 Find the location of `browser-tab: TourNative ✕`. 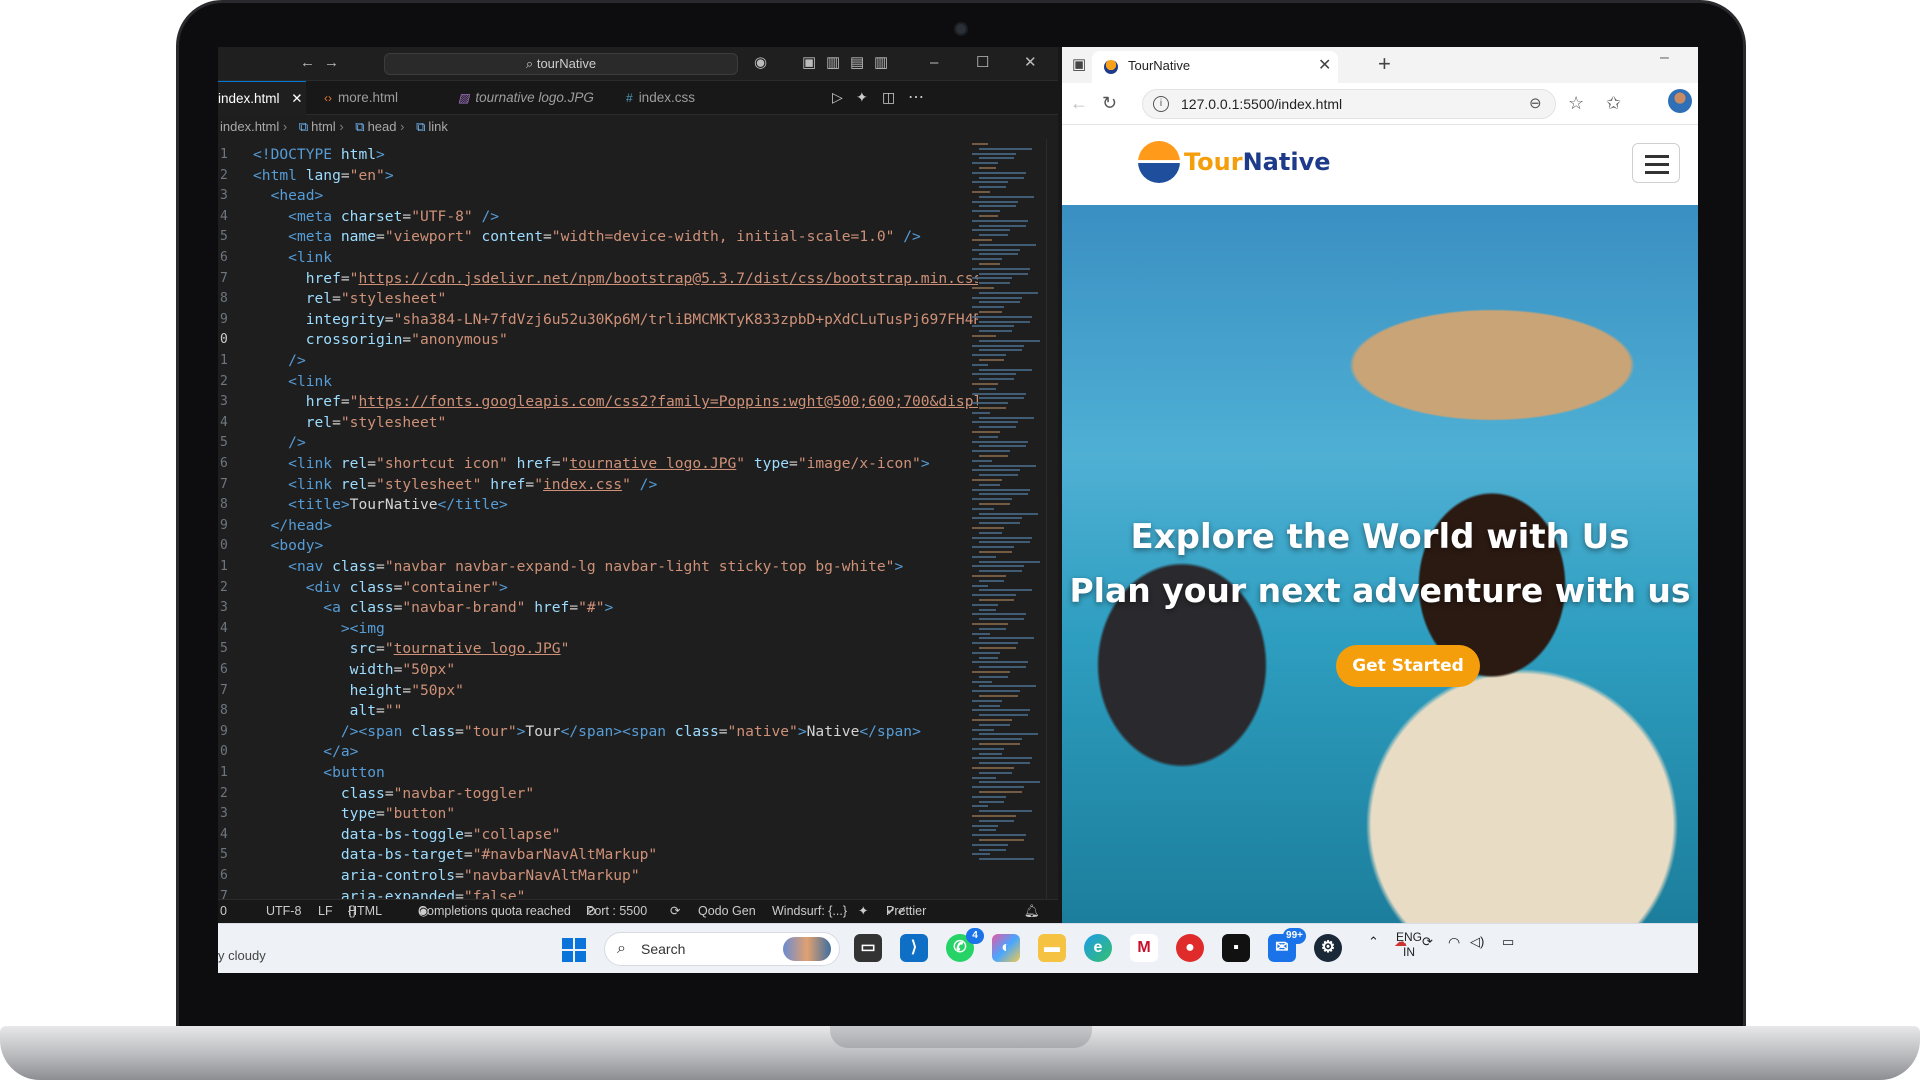

browser-tab: TourNative ✕ is located at coordinates (1215, 67).